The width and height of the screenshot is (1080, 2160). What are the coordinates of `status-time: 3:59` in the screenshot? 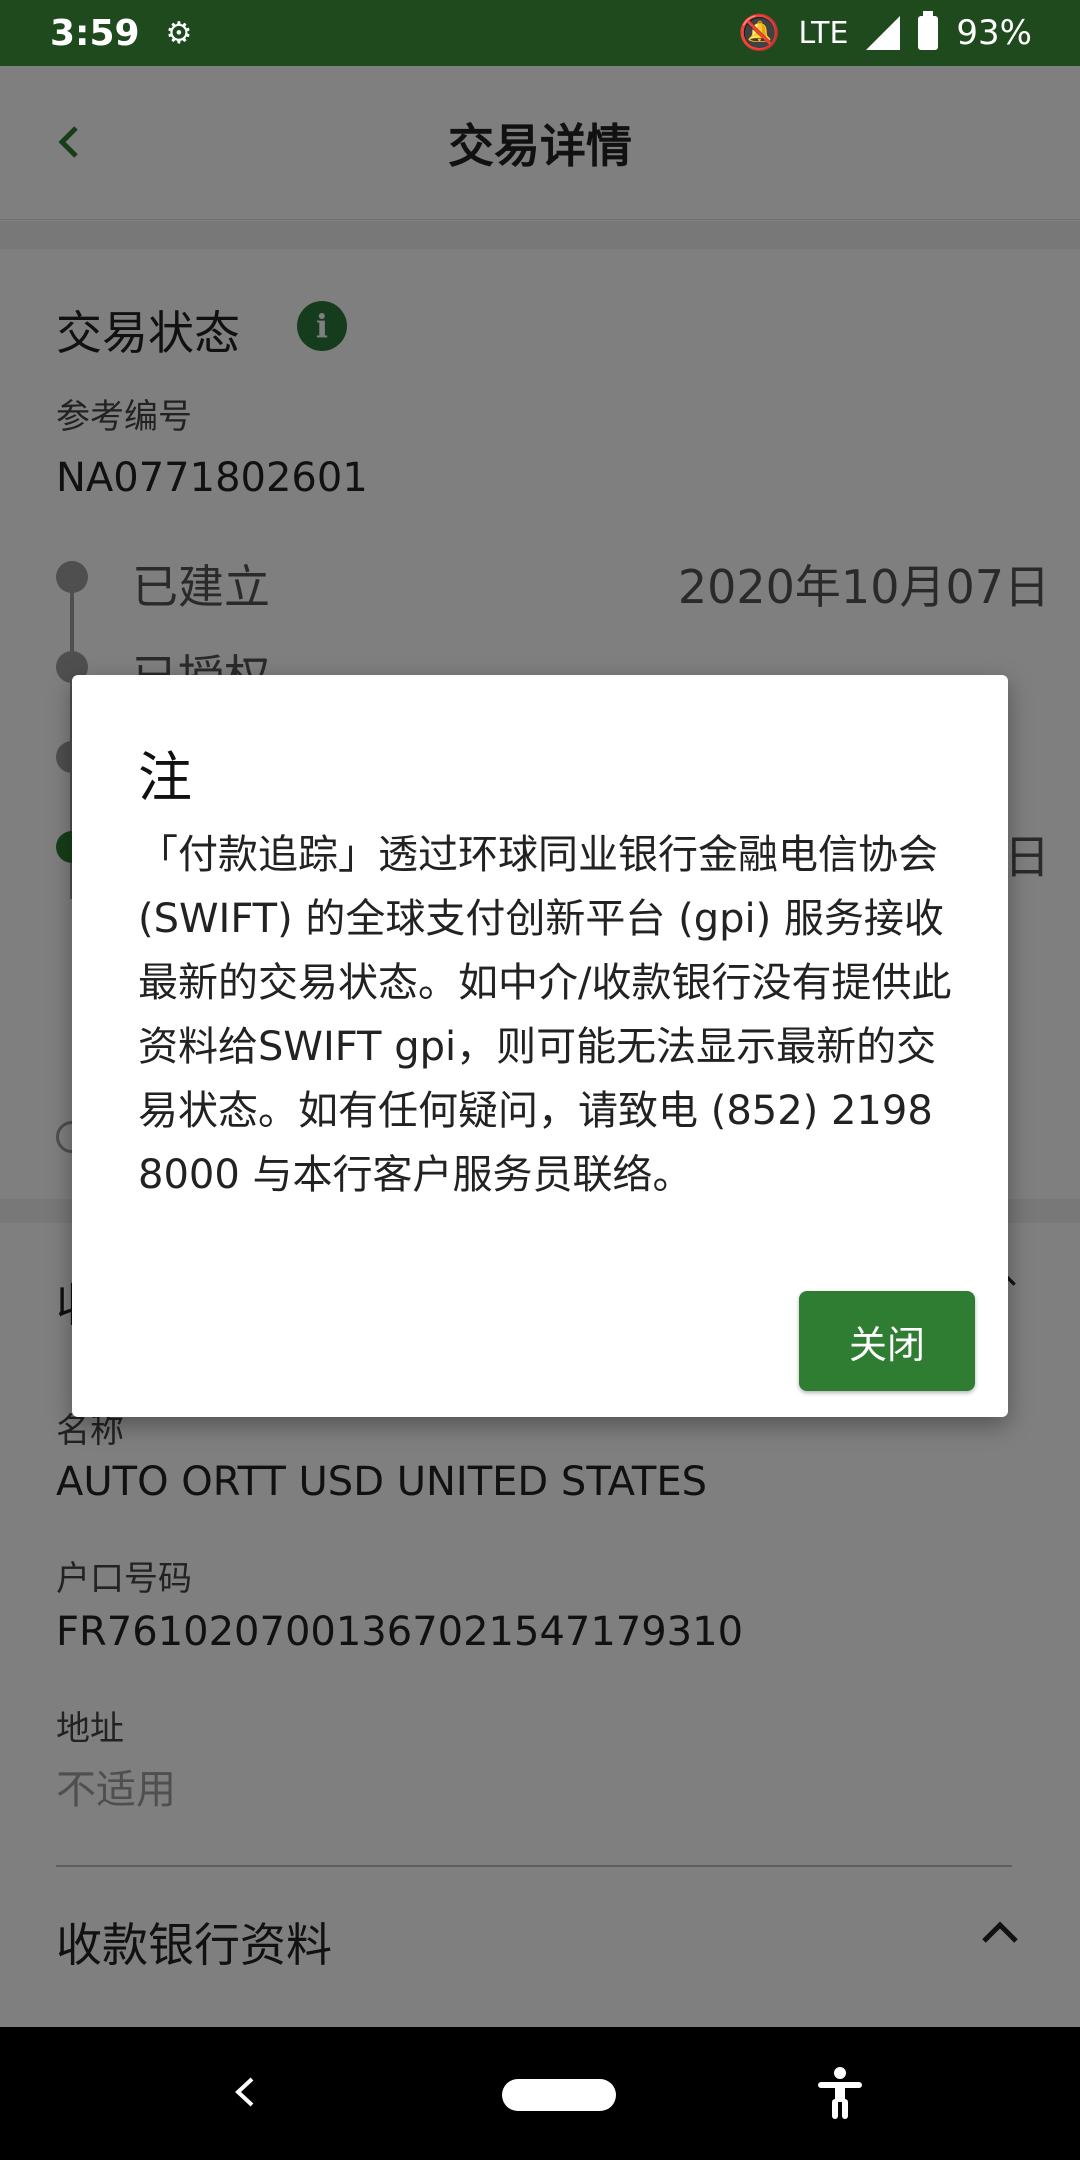 It's located at (95, 33).